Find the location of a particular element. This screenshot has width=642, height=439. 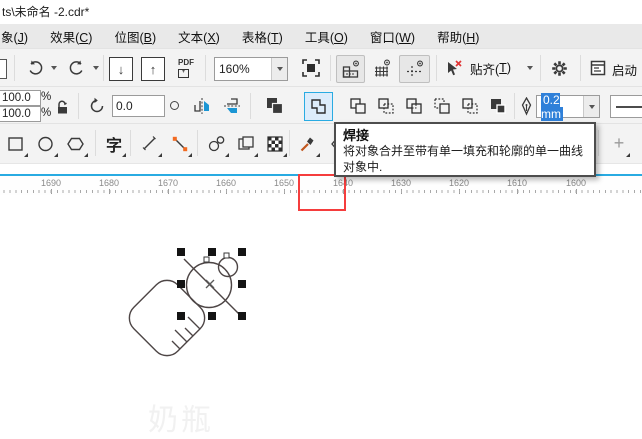

artwork is located at coordinates (184, 305).